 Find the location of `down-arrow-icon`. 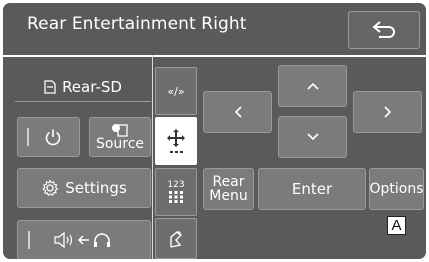

down-arrow-icon is located at coordinates (312, 137).